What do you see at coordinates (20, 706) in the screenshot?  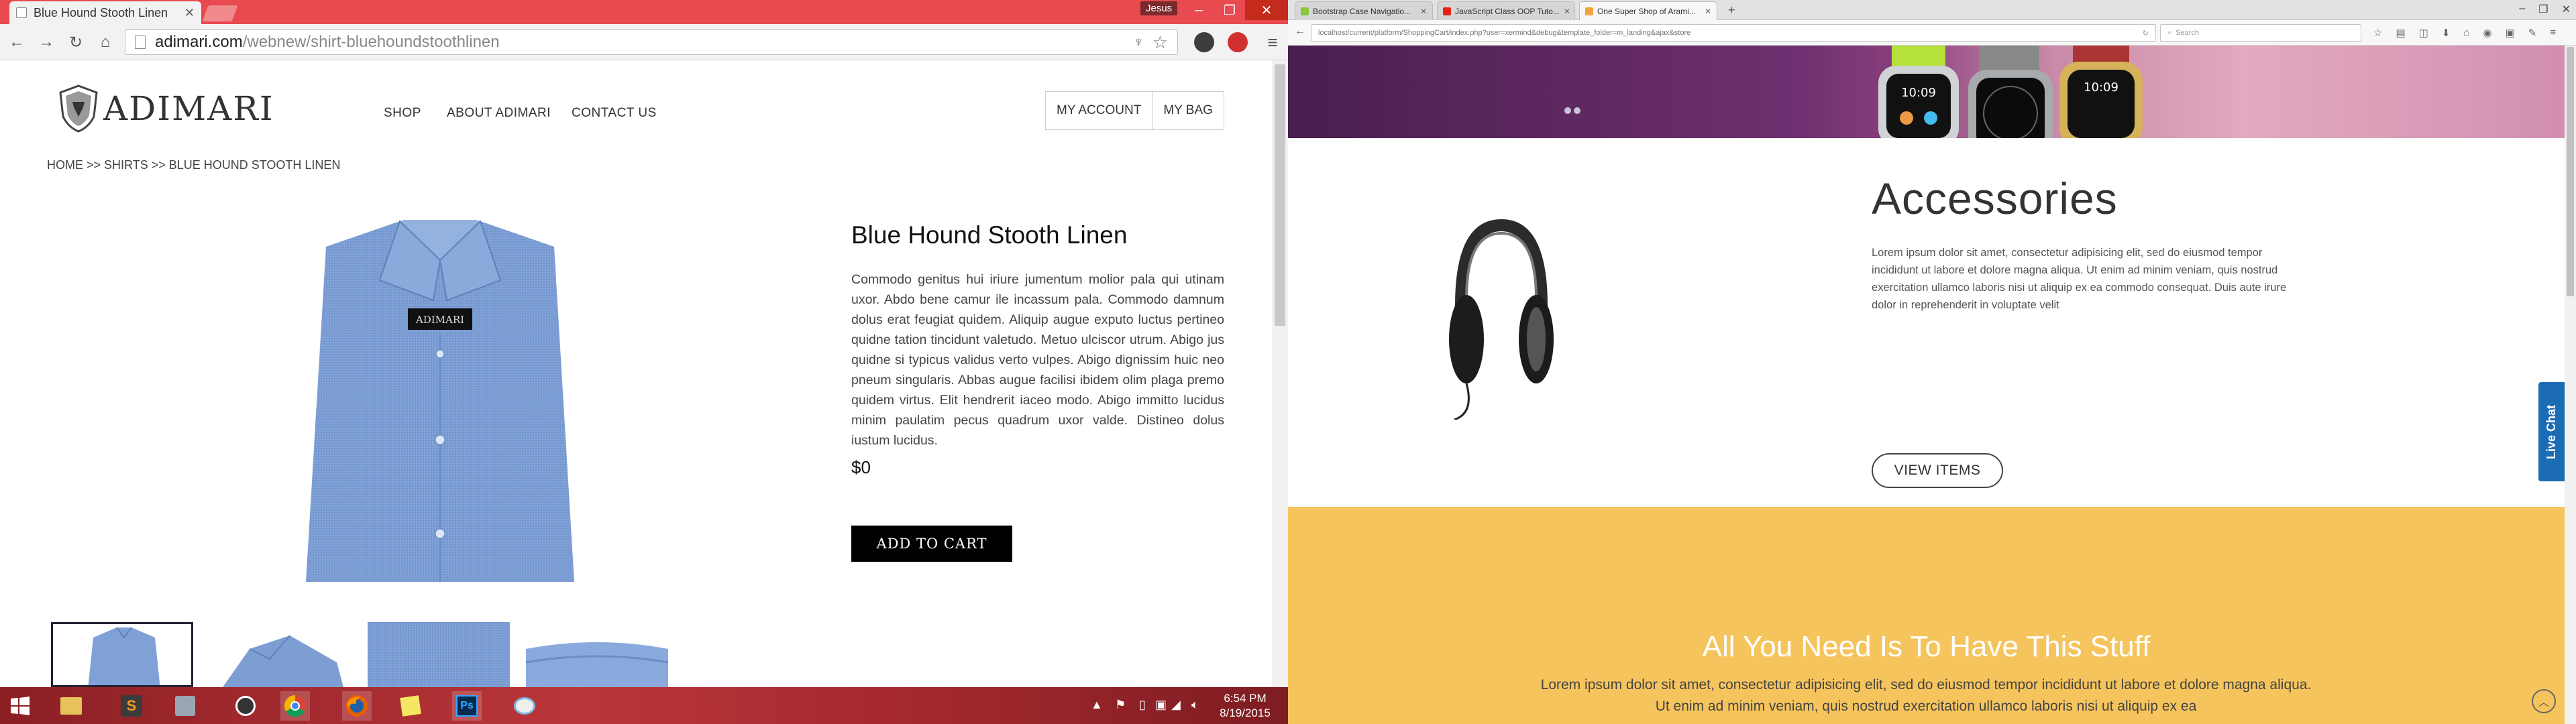 I see `windows-start-icon` at bounding box center [20, 706].